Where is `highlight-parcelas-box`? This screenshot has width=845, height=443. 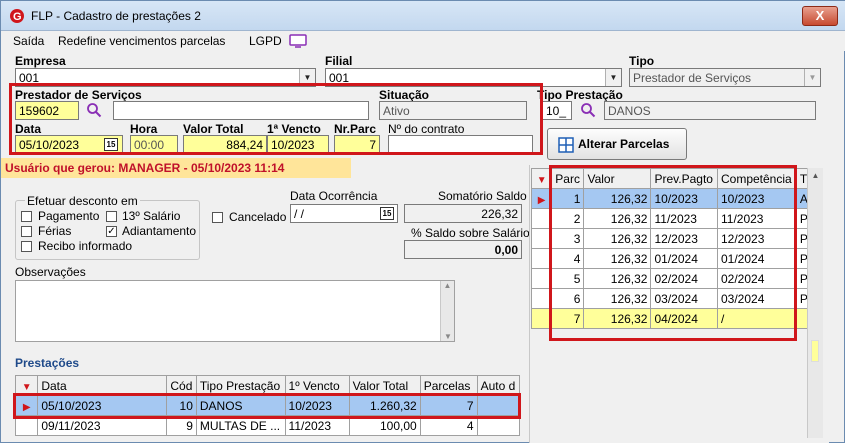 highlight-parcelas-box is located at coordinates (673, 253).